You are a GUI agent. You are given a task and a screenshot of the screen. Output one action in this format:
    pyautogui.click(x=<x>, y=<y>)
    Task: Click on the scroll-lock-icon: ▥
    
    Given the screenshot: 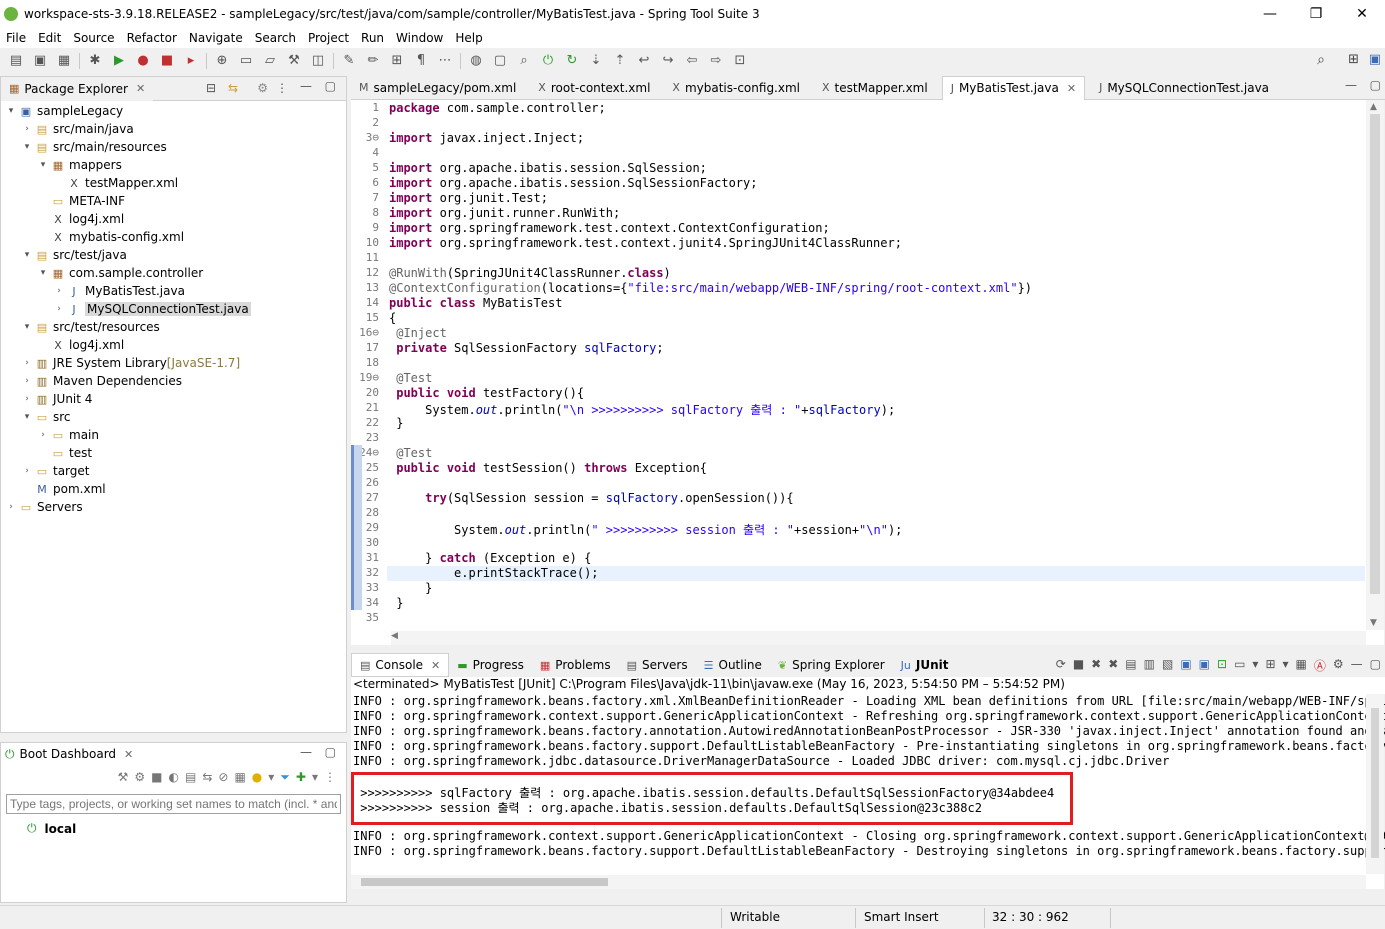 What is the action you would take?
    pyautogui.click(x=1149, y=665)
    